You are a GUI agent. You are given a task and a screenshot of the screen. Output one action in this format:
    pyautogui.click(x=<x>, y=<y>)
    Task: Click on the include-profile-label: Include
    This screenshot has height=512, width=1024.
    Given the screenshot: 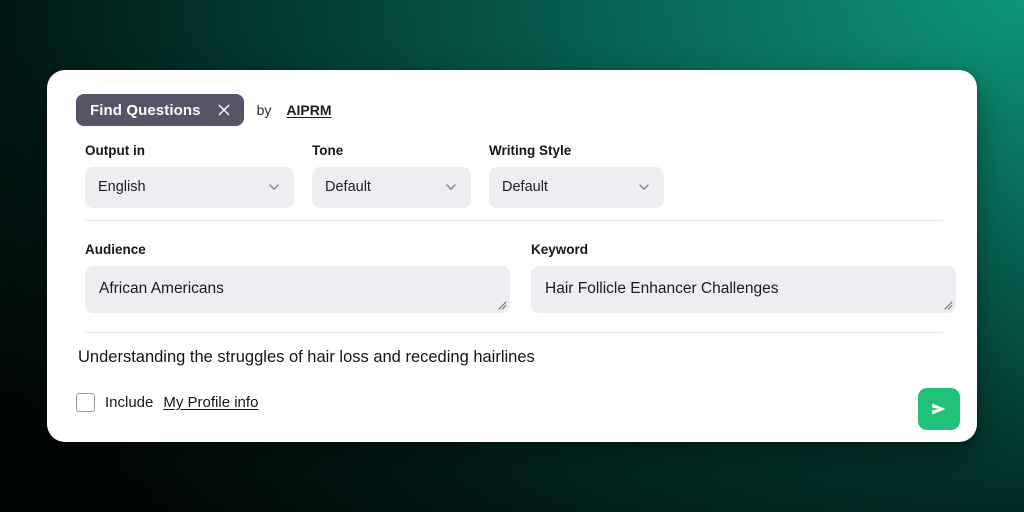 What is the action you would take?
    pyautogui.click(x=129, y=402)
    